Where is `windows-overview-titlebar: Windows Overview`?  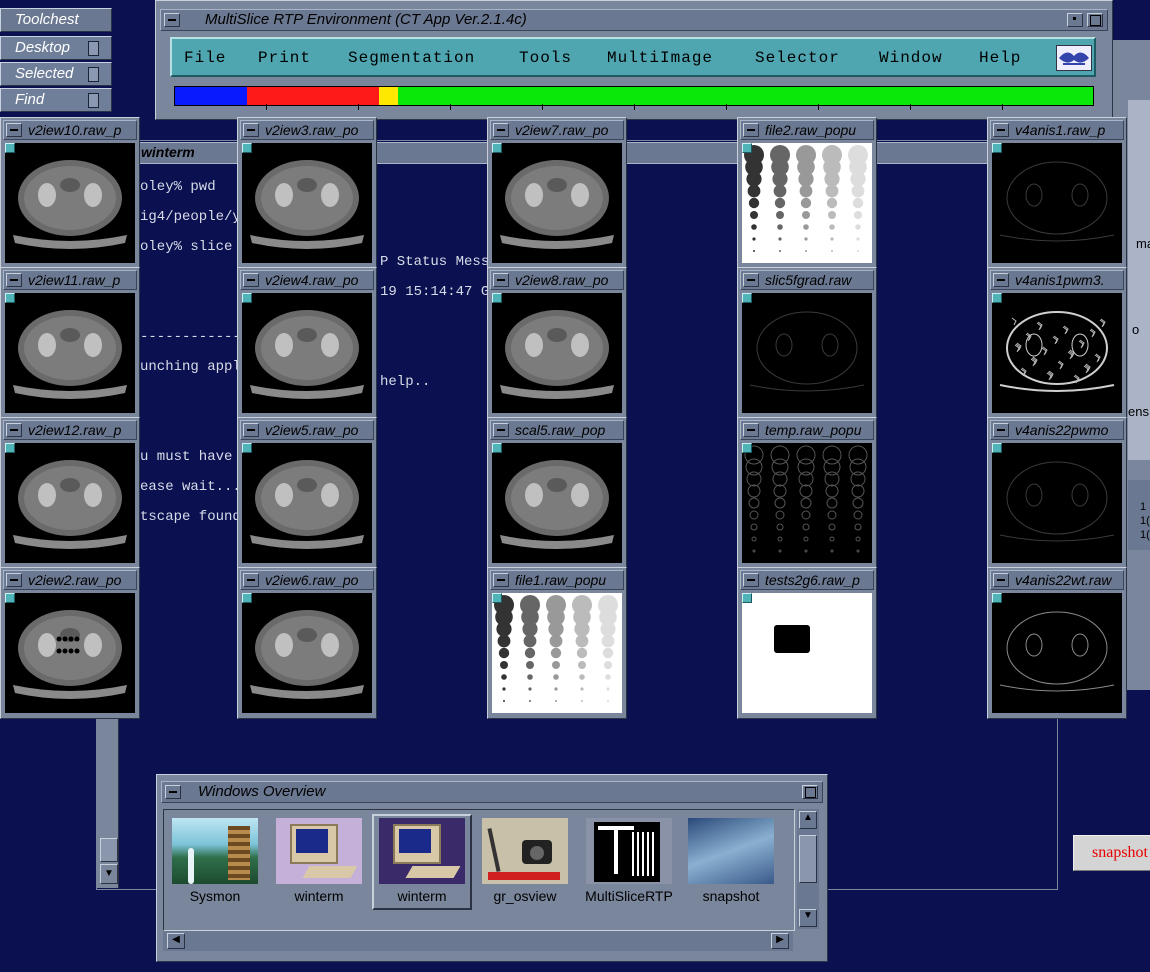 windows-overview-titlebar: Windows Overview is located at coordinates (492, 792).